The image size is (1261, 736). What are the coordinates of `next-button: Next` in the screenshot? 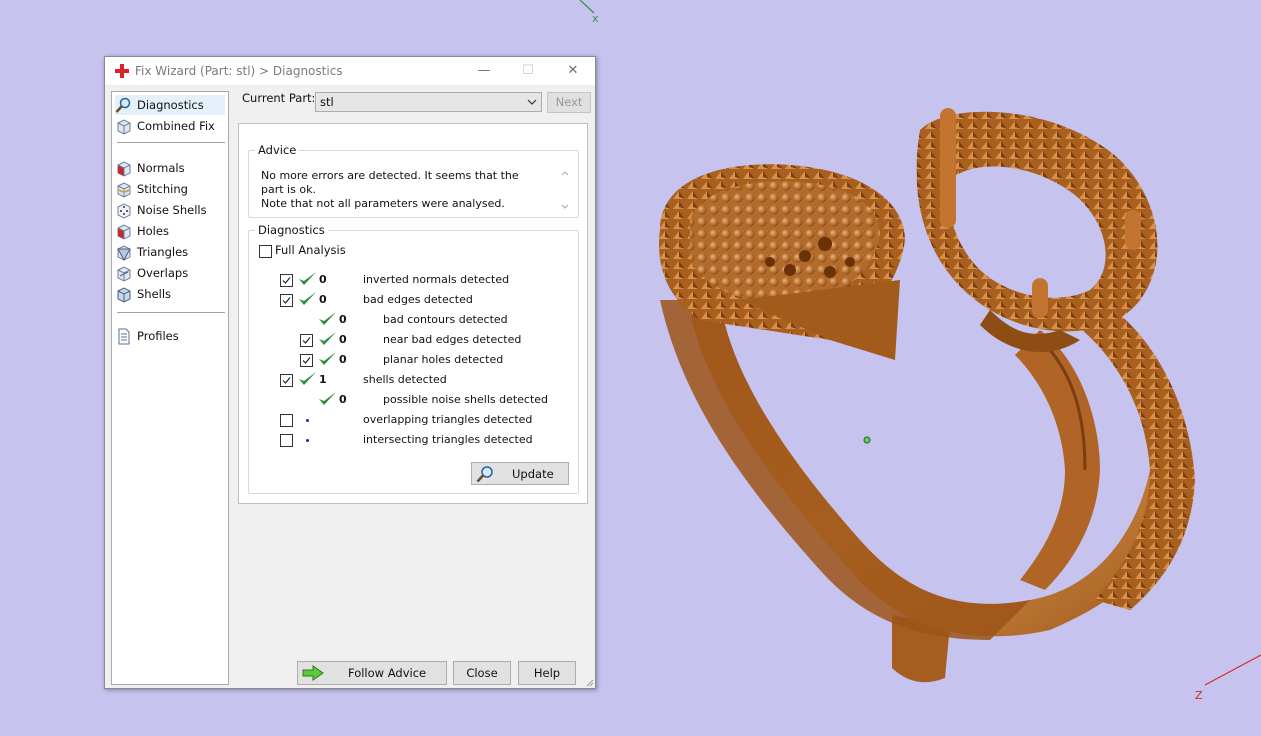 It's located at (569, 102).